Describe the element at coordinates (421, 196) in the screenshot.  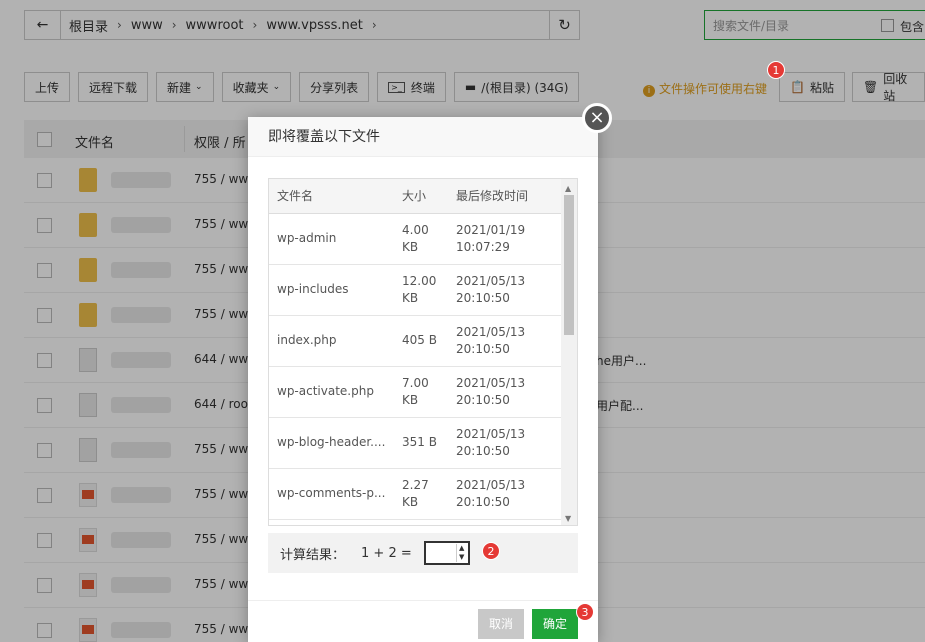
I see `col-size: 大小` at that location.